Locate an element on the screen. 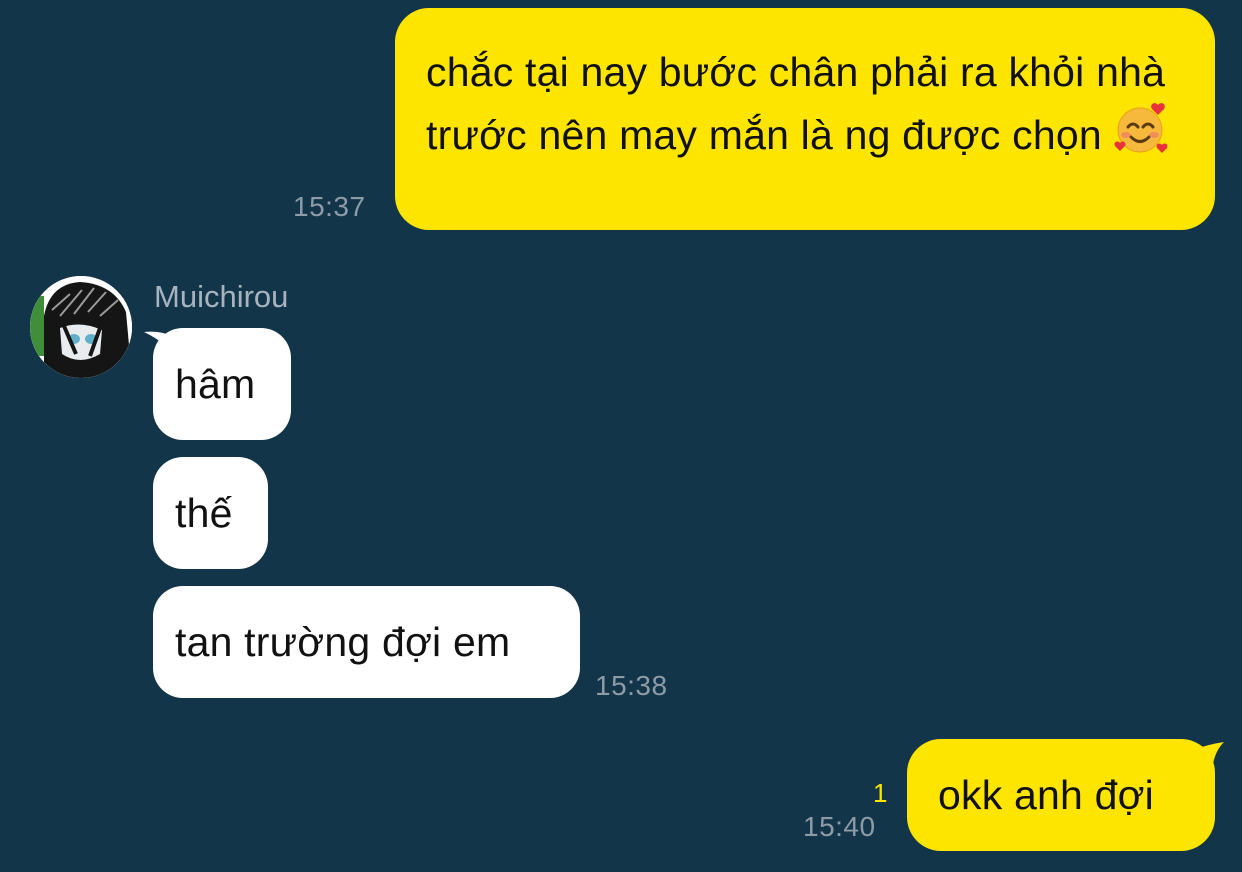 The width and height of the screenshot is (1242, 872). smiling-face-with-hearts-icon is located at coordinates (1142, 133).